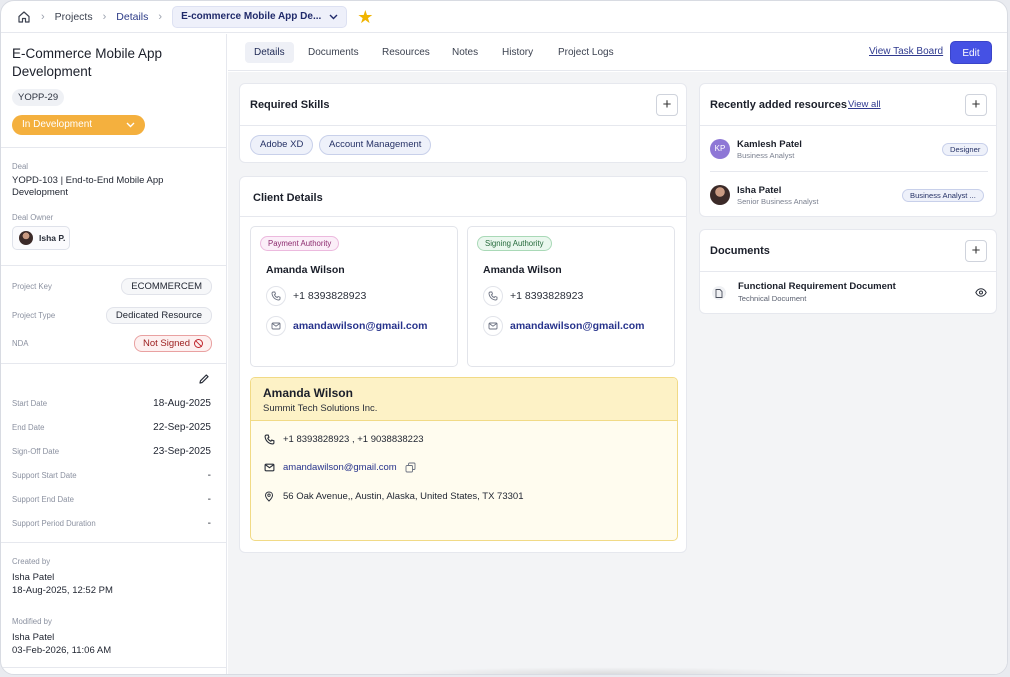 This screenshot has width=1010, height=677. Describe the element at coordinates (406, 52) in the screenshot. I see `tab-resources: Resources` at that location.